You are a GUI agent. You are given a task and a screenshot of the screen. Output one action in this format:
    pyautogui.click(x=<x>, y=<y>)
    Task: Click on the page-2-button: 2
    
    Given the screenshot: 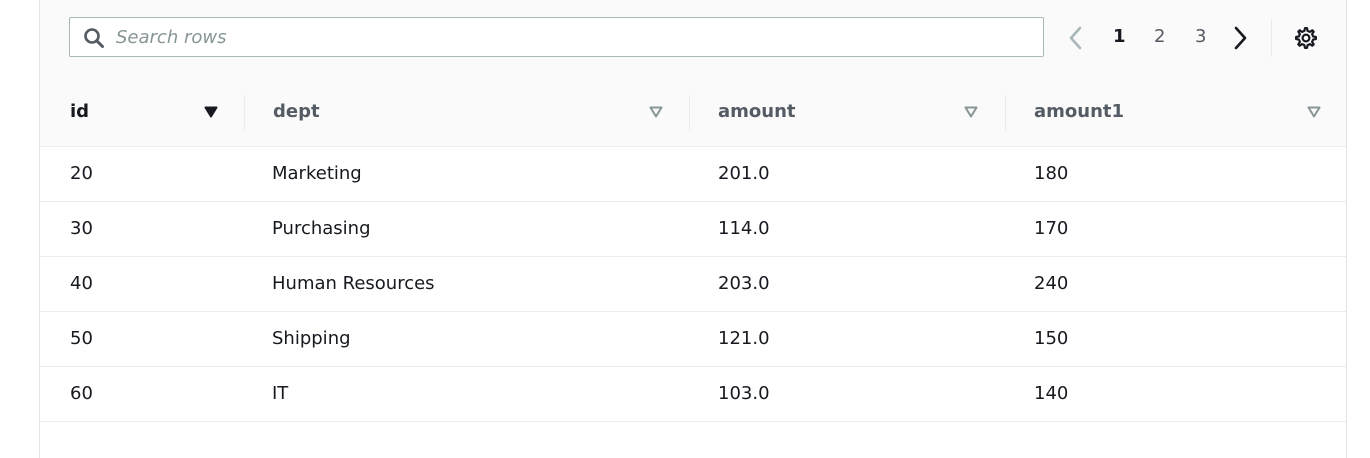 What is the action you would take?
    pyautogui.click(x=1159, y=36)
    